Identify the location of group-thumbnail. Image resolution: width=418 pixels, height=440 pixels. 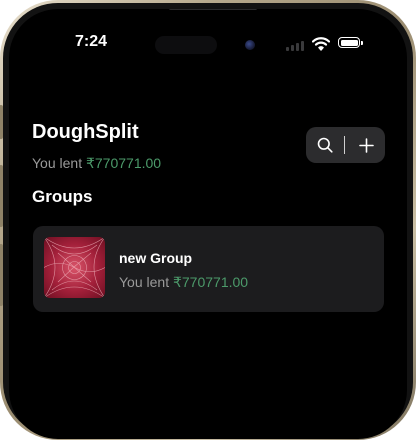
(74, 267).